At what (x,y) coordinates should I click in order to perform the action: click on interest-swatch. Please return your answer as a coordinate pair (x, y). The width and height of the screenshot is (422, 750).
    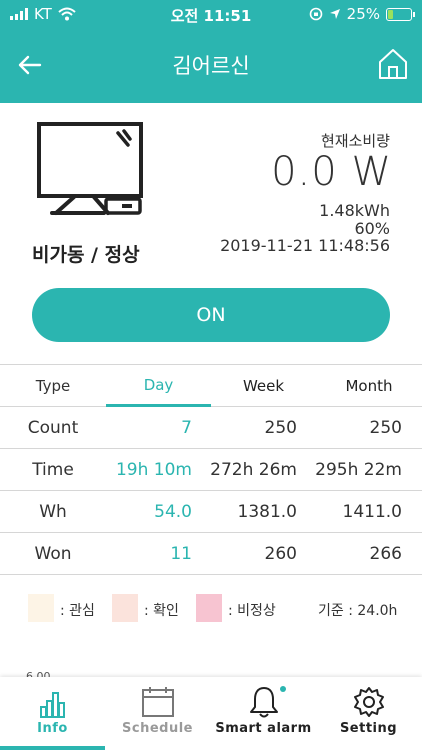
    Looking at the image, I should click on (41, 608).